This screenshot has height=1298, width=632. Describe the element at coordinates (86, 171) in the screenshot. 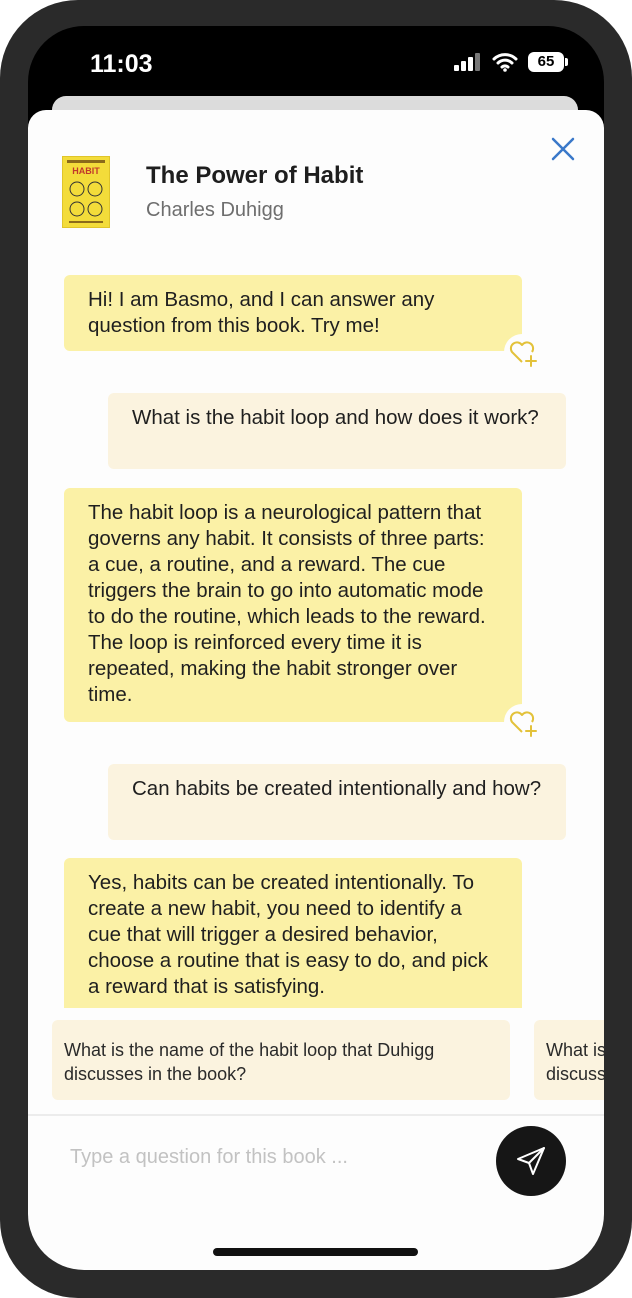

I see `cover-title-text: HABIT` at that location.